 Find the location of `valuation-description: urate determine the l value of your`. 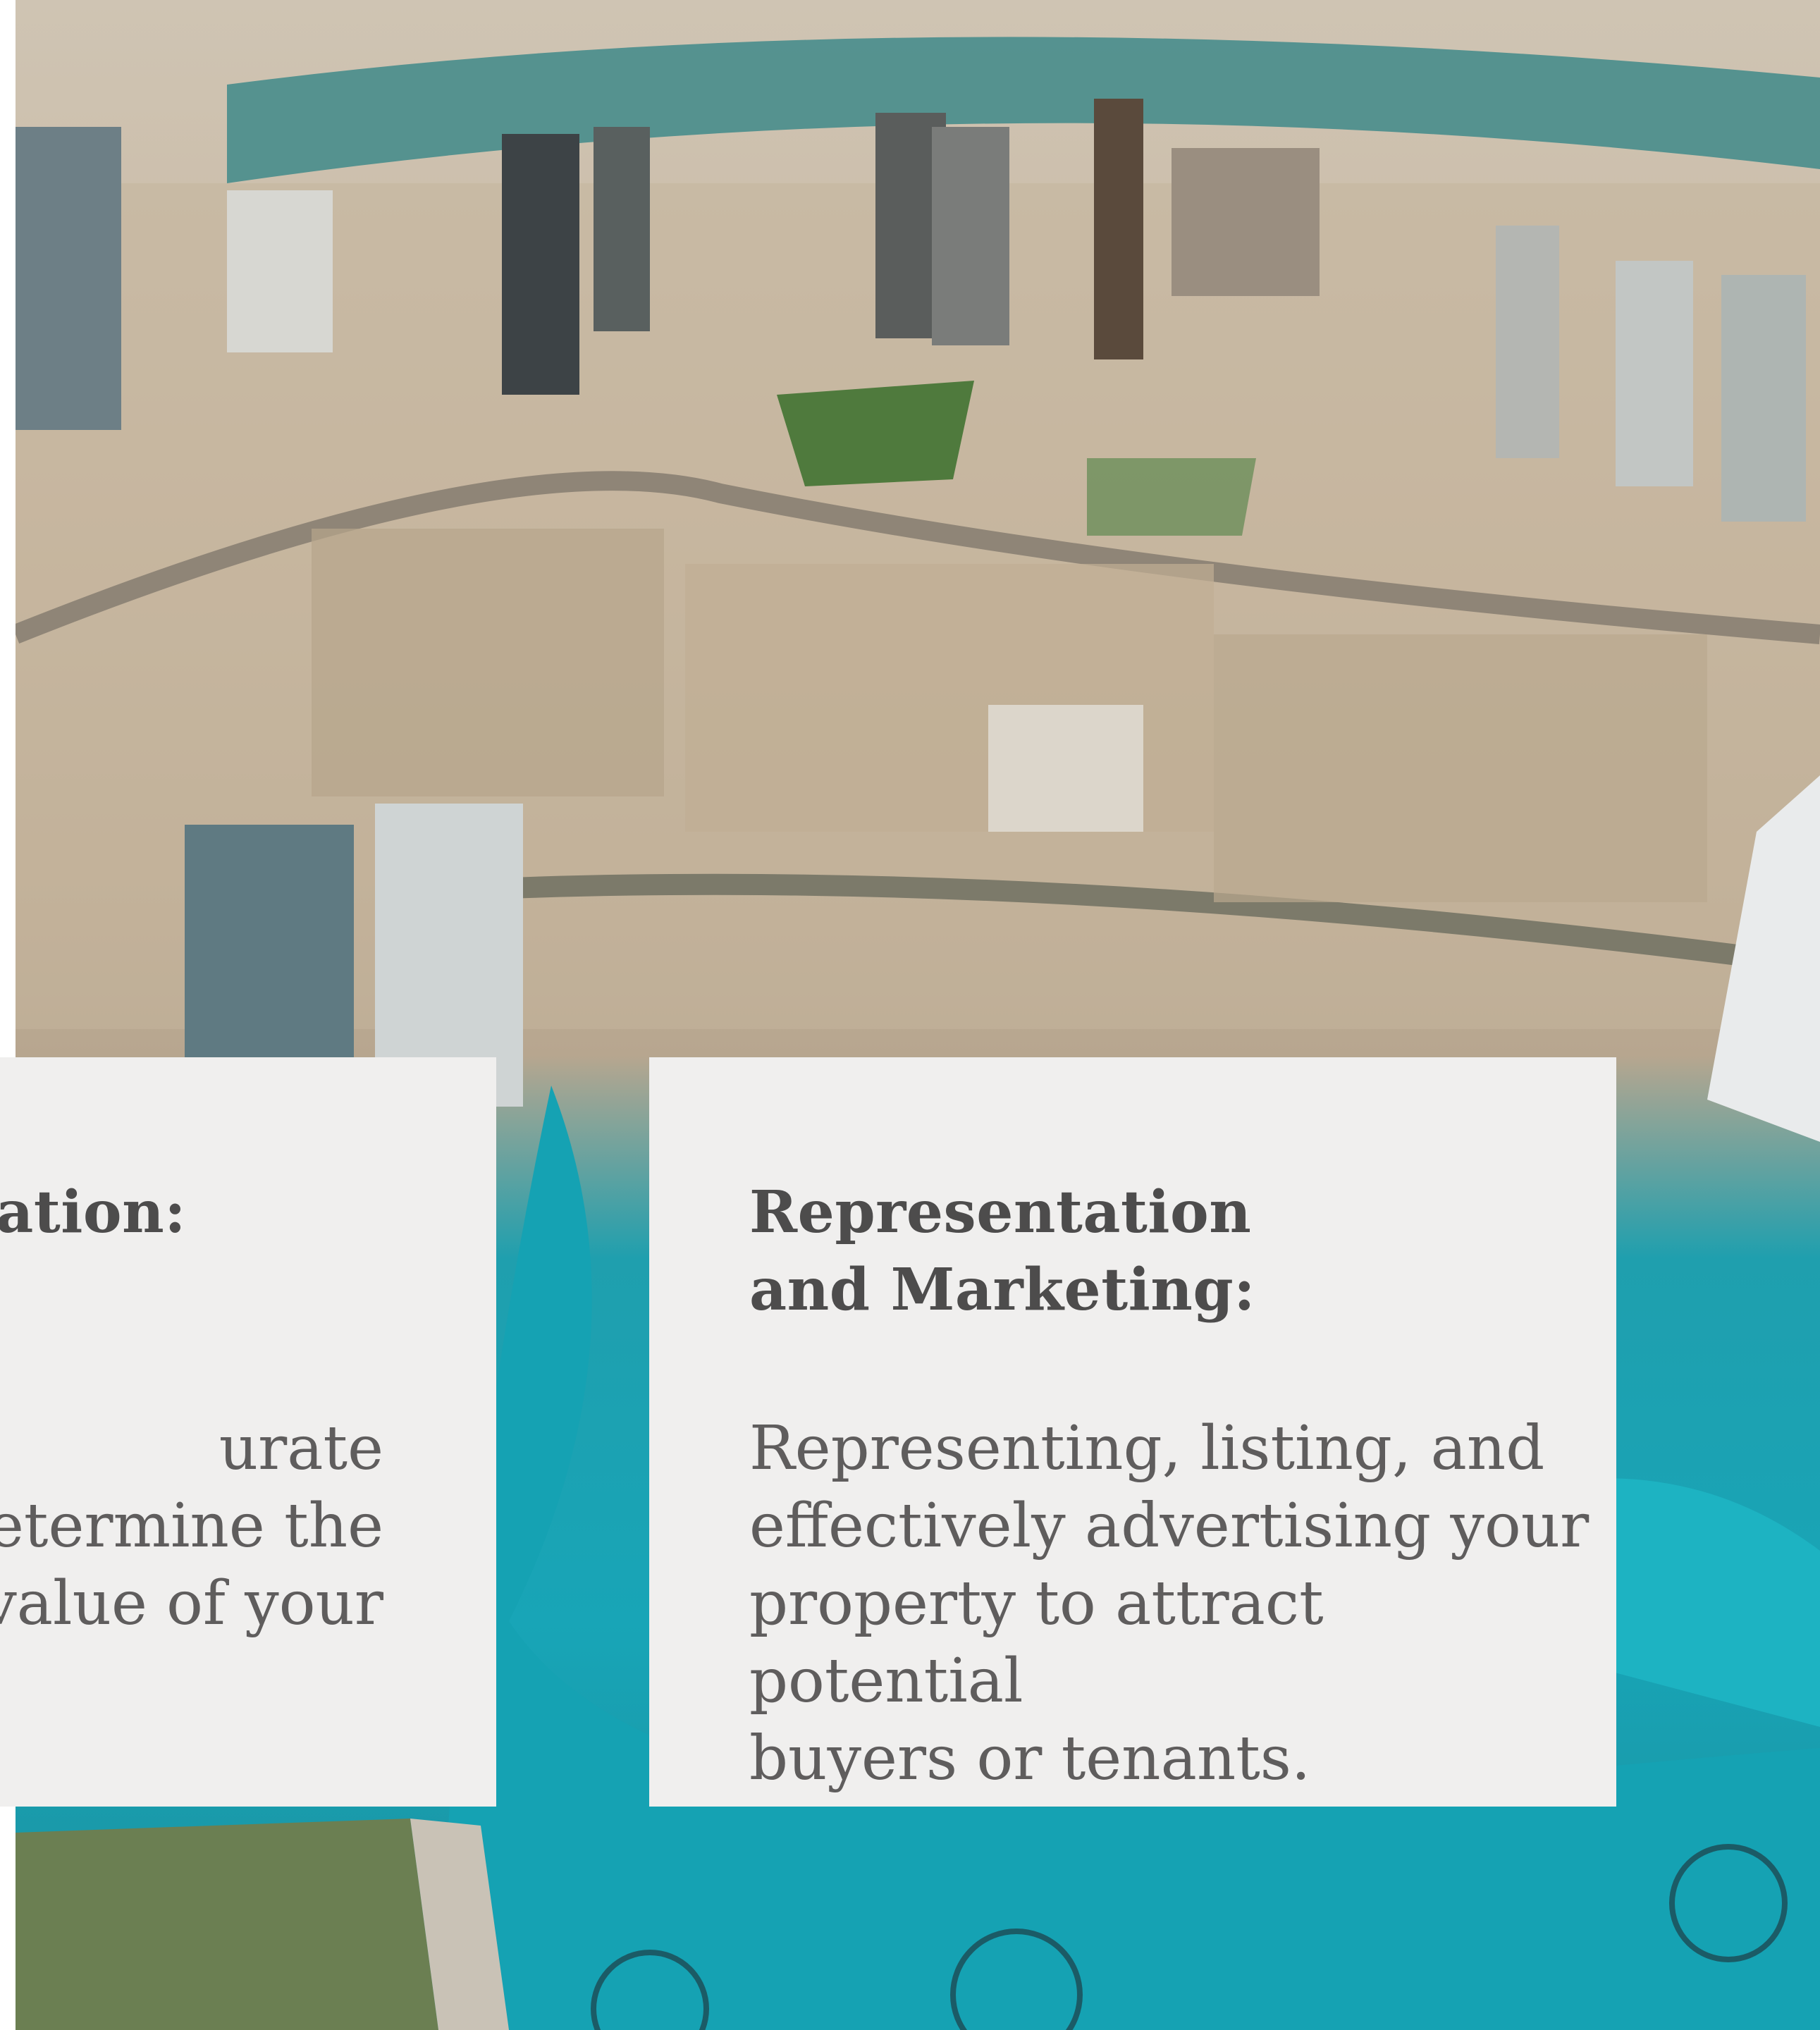

valuation-description: urate determine the l value of your is located at coordinates (192, 1526).